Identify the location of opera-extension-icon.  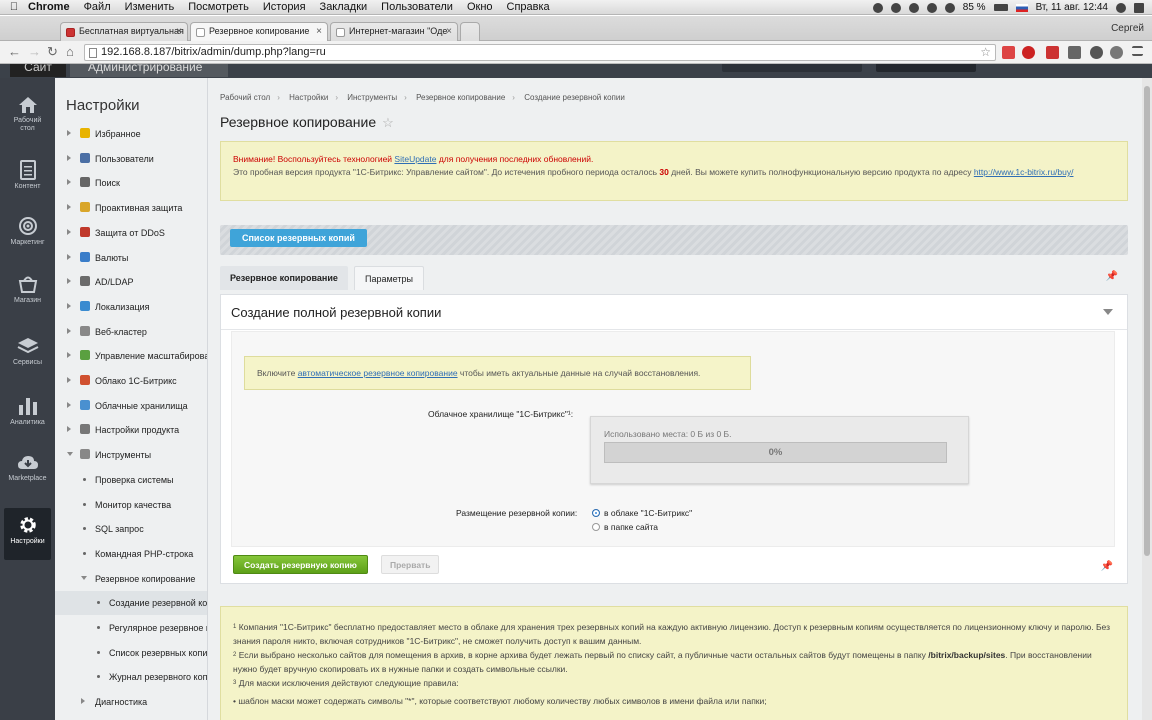
(1028, 52).